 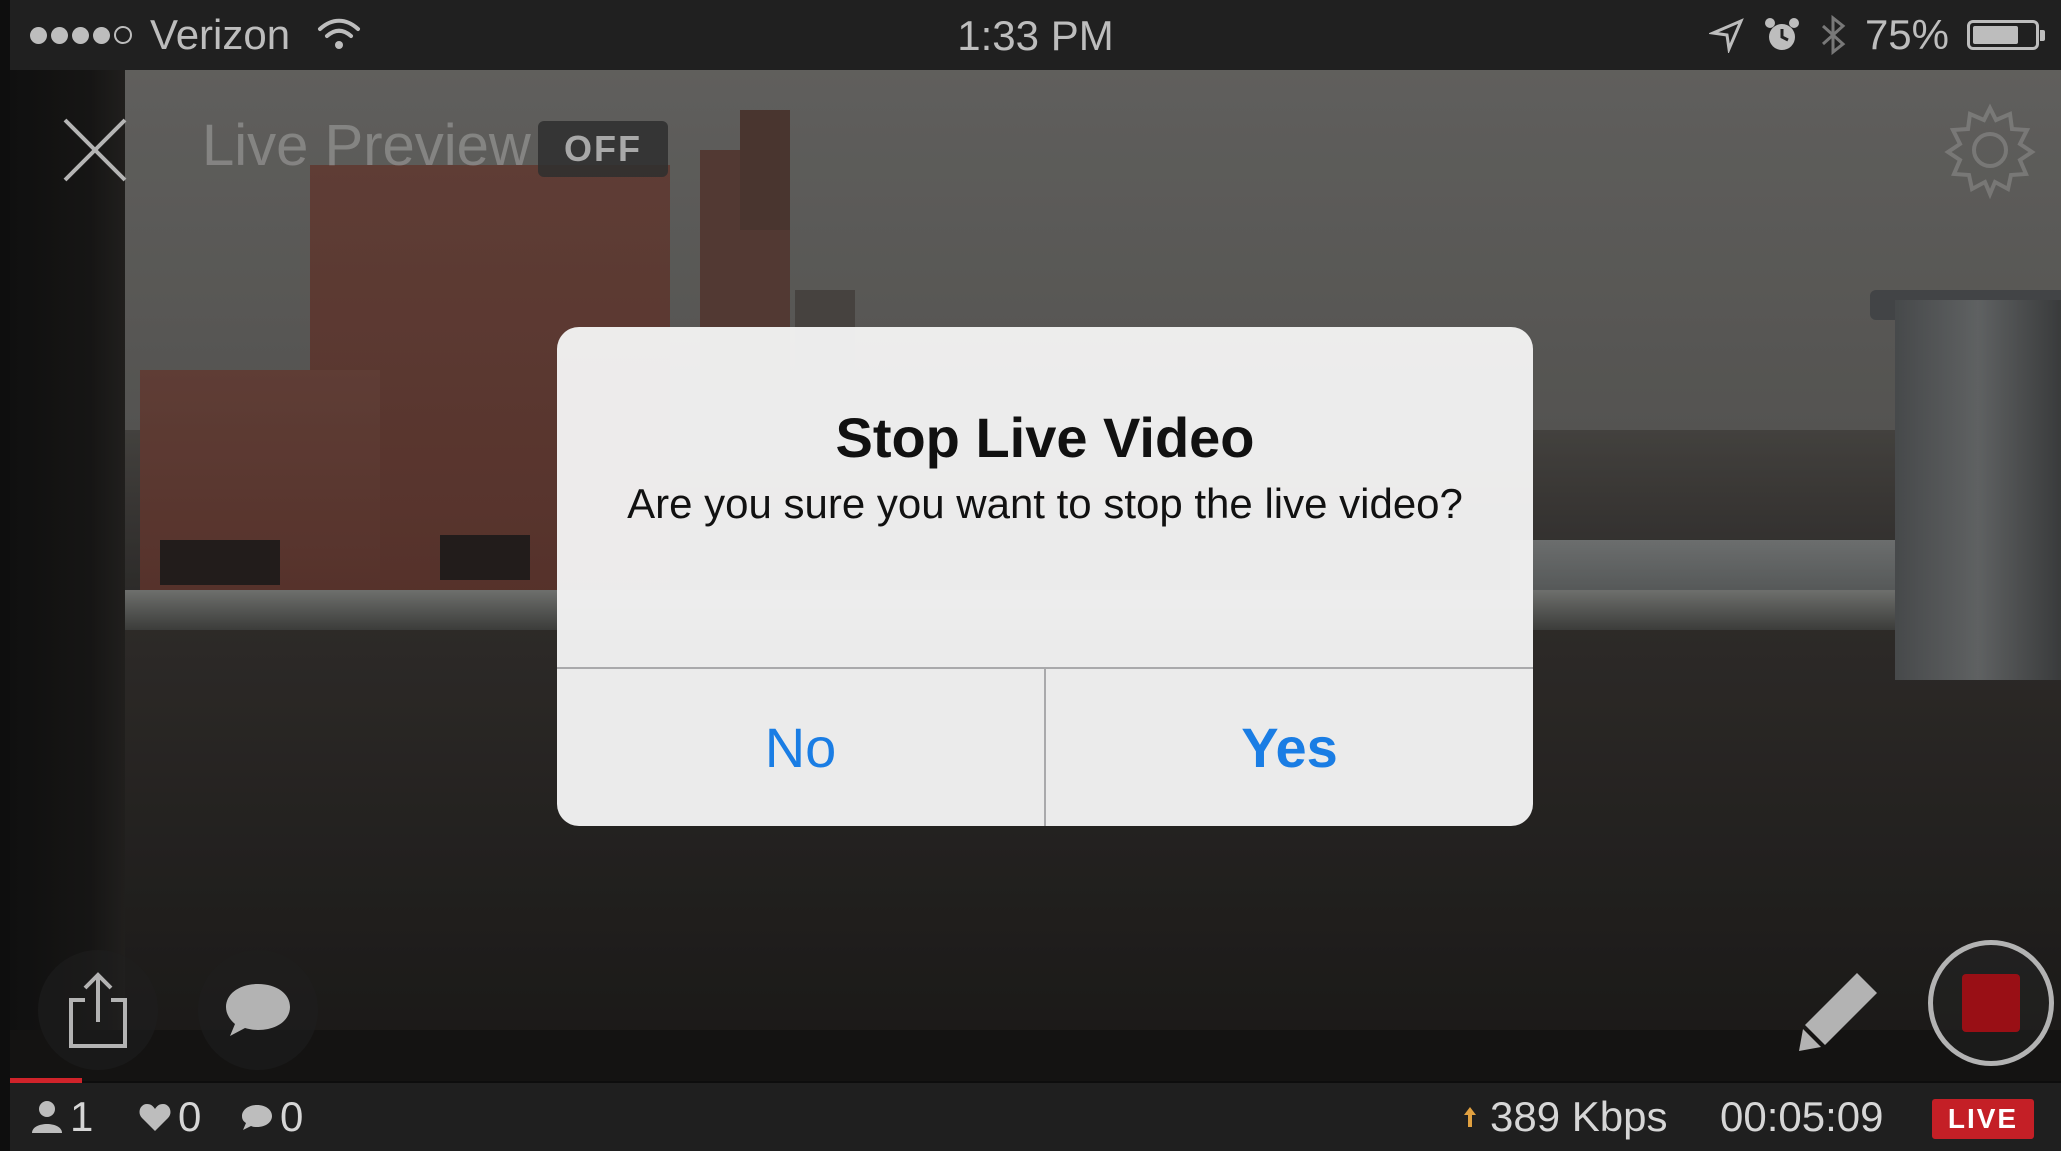 I want to click on alert-title: Stop Live Video, so click(x=1045, y=437).